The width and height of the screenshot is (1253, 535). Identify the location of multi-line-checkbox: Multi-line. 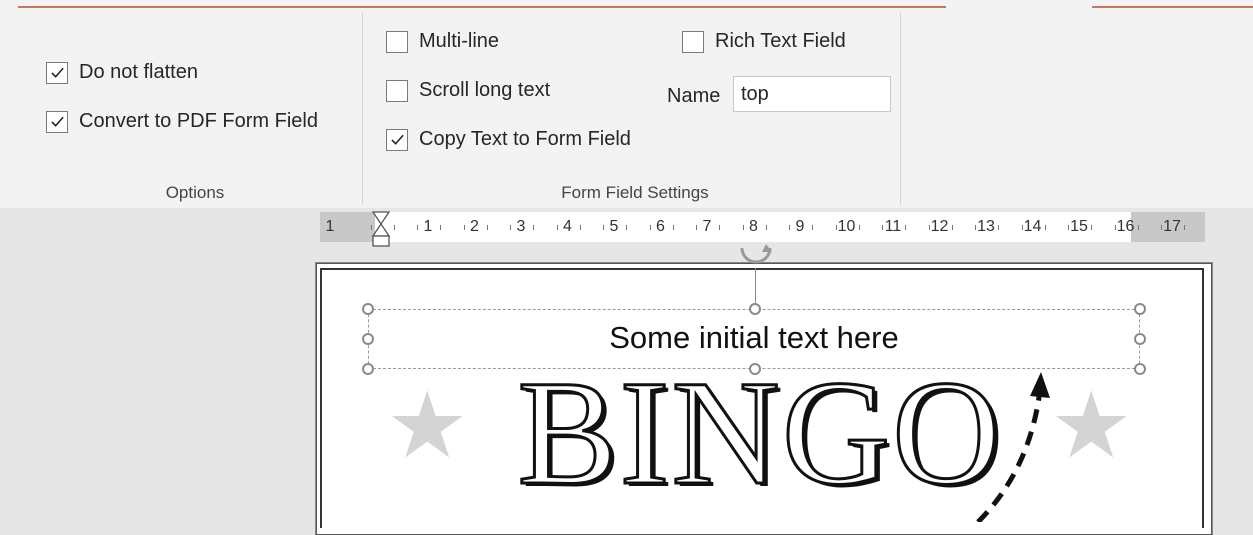
(442, 41).